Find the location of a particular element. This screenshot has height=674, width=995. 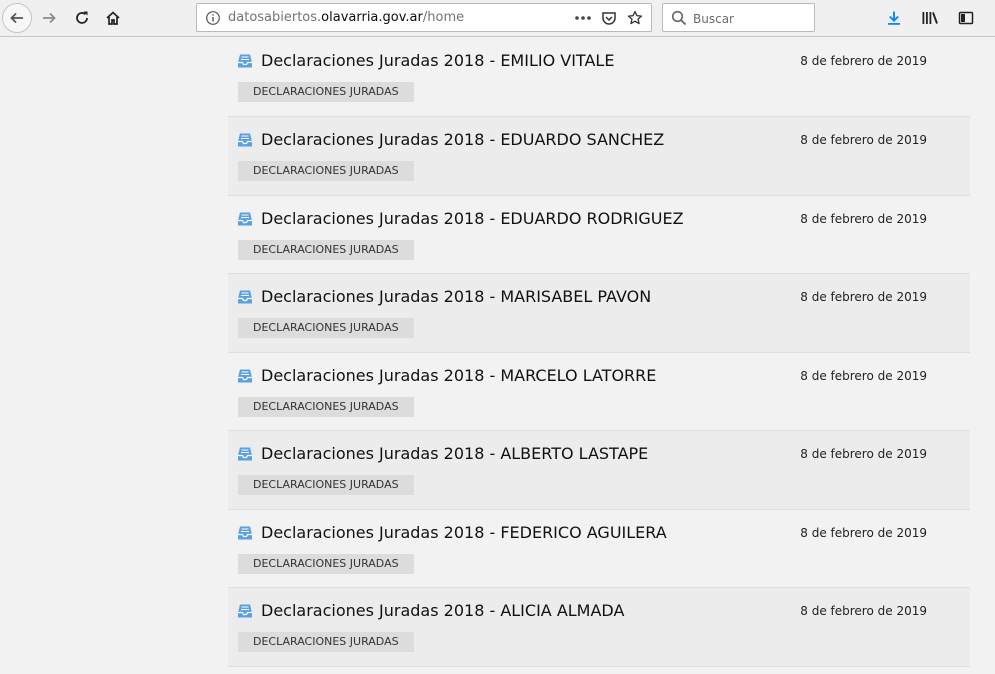

back-button is located at coordinates (17, 18).